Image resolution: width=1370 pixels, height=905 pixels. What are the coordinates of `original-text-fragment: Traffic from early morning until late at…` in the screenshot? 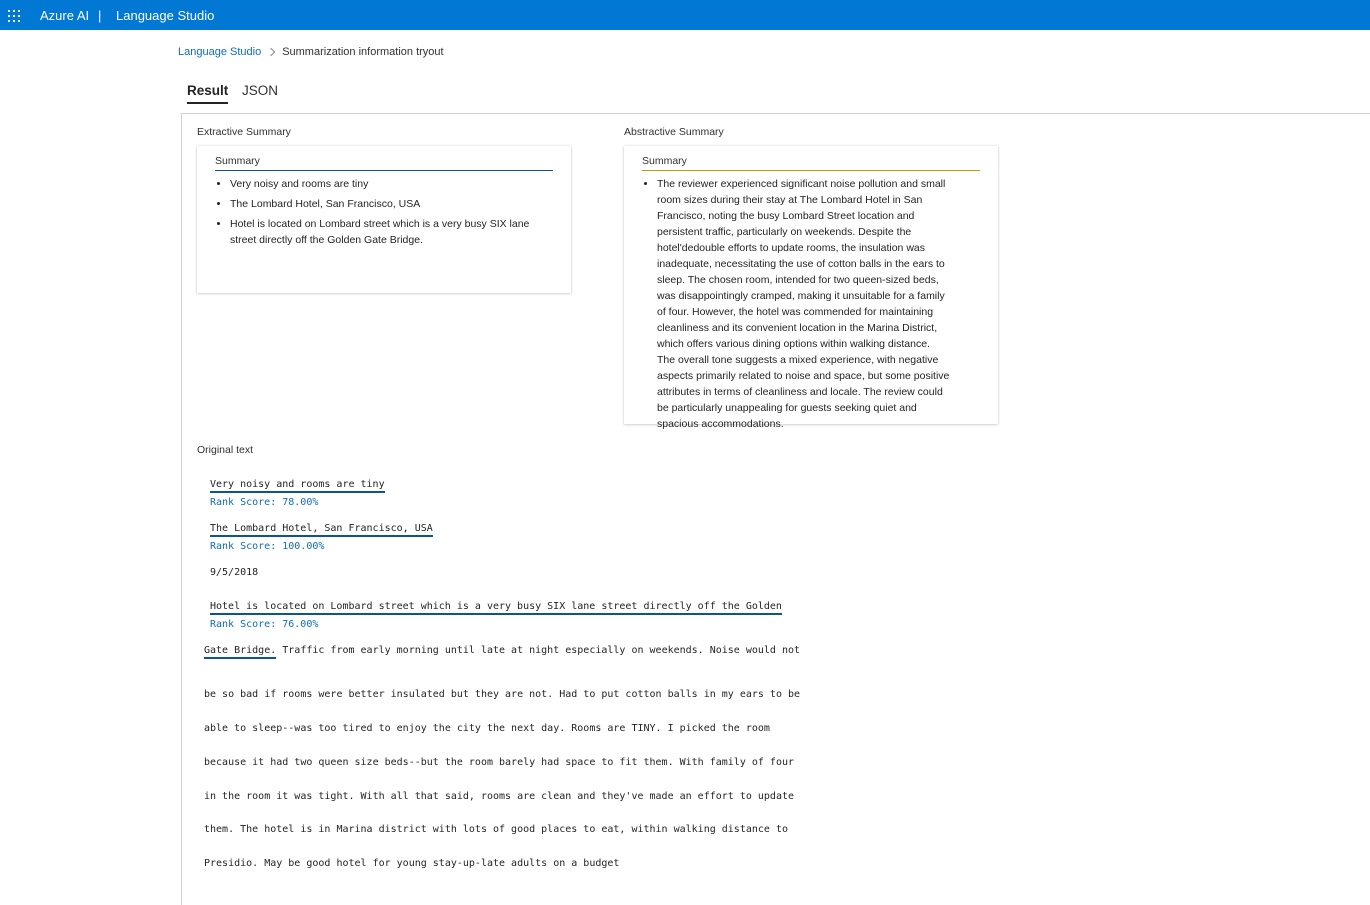 It's located at (538, 650).